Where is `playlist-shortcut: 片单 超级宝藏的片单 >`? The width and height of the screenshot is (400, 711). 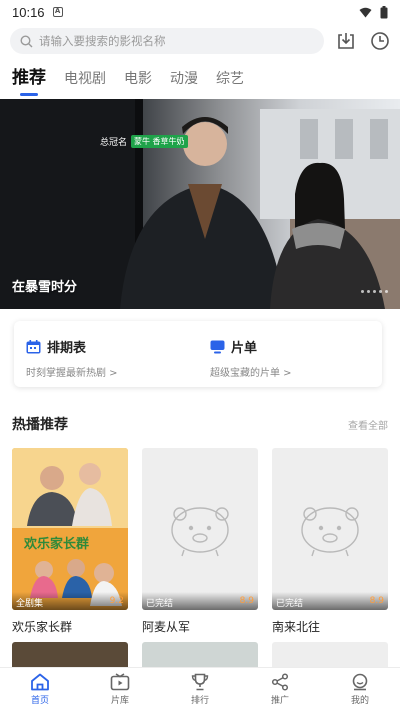
playlist-shortcut: 片单 超级宝藏的片单 > is located at coordinates (290, 354).